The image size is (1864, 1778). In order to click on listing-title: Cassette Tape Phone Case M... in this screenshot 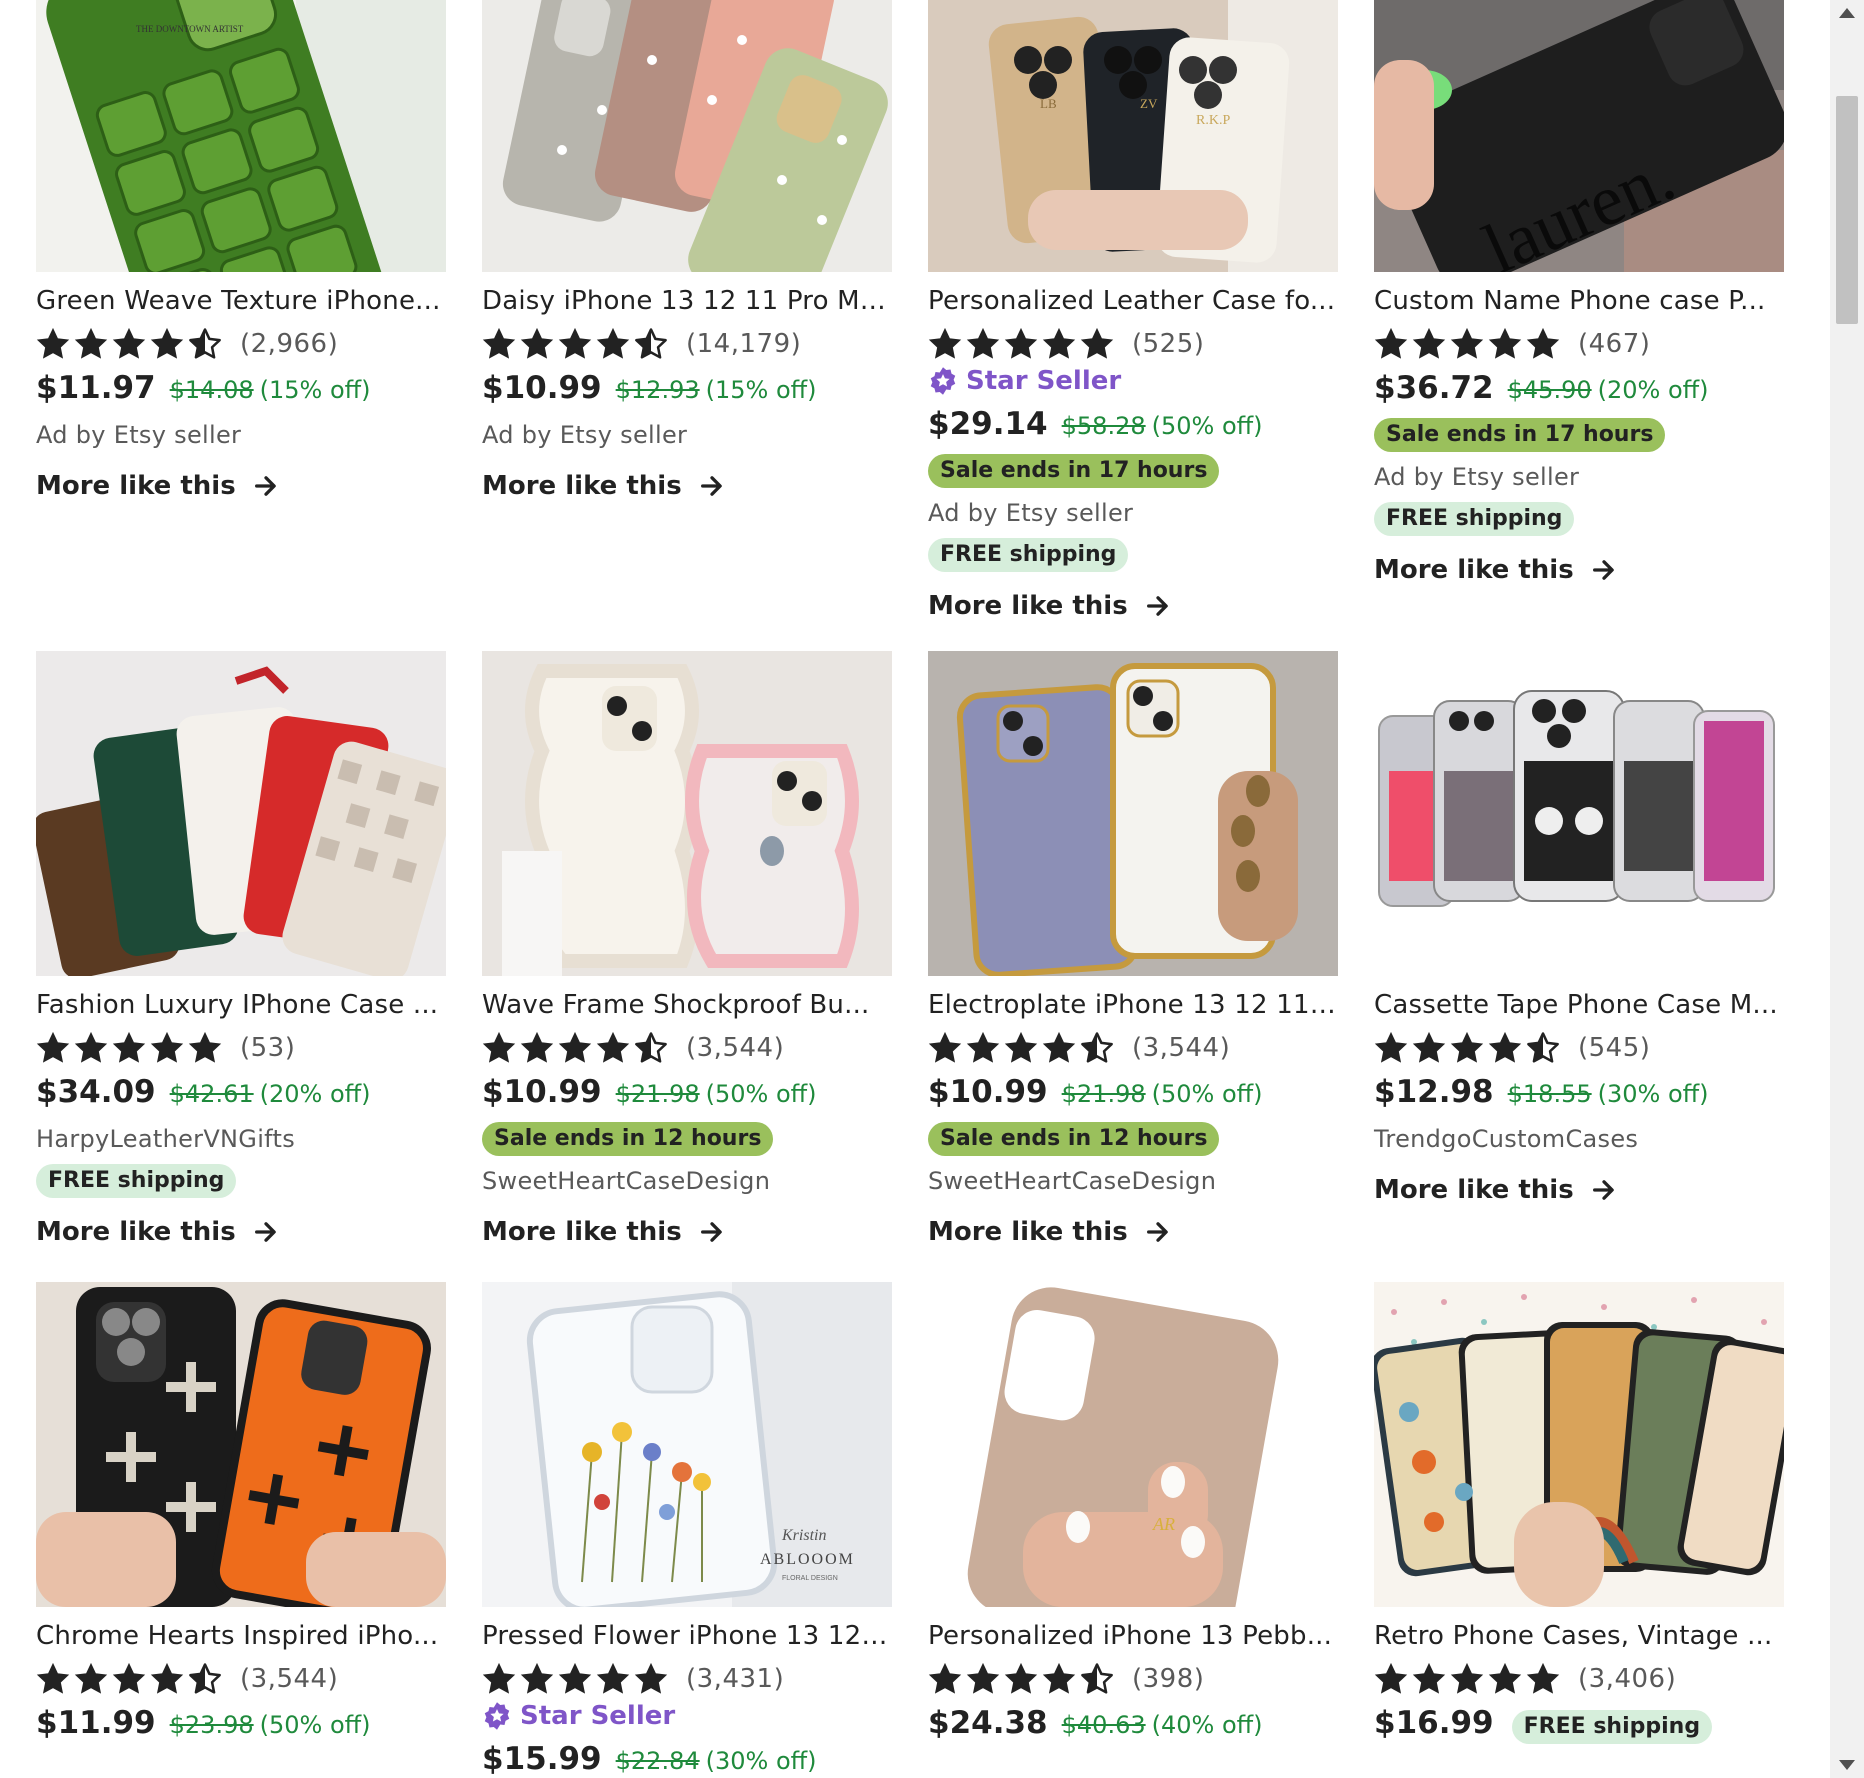, I will do `click(1579, 1005)`.